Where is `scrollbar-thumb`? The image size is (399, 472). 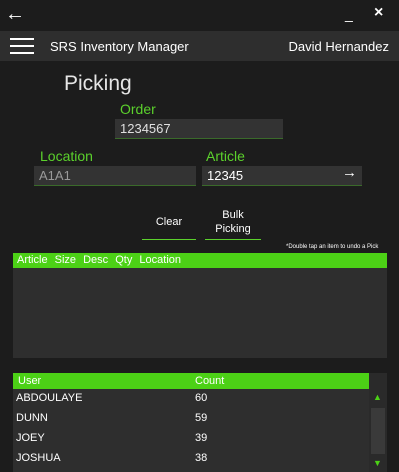 scrollbar-thumb is located at coordinates (378, 431).